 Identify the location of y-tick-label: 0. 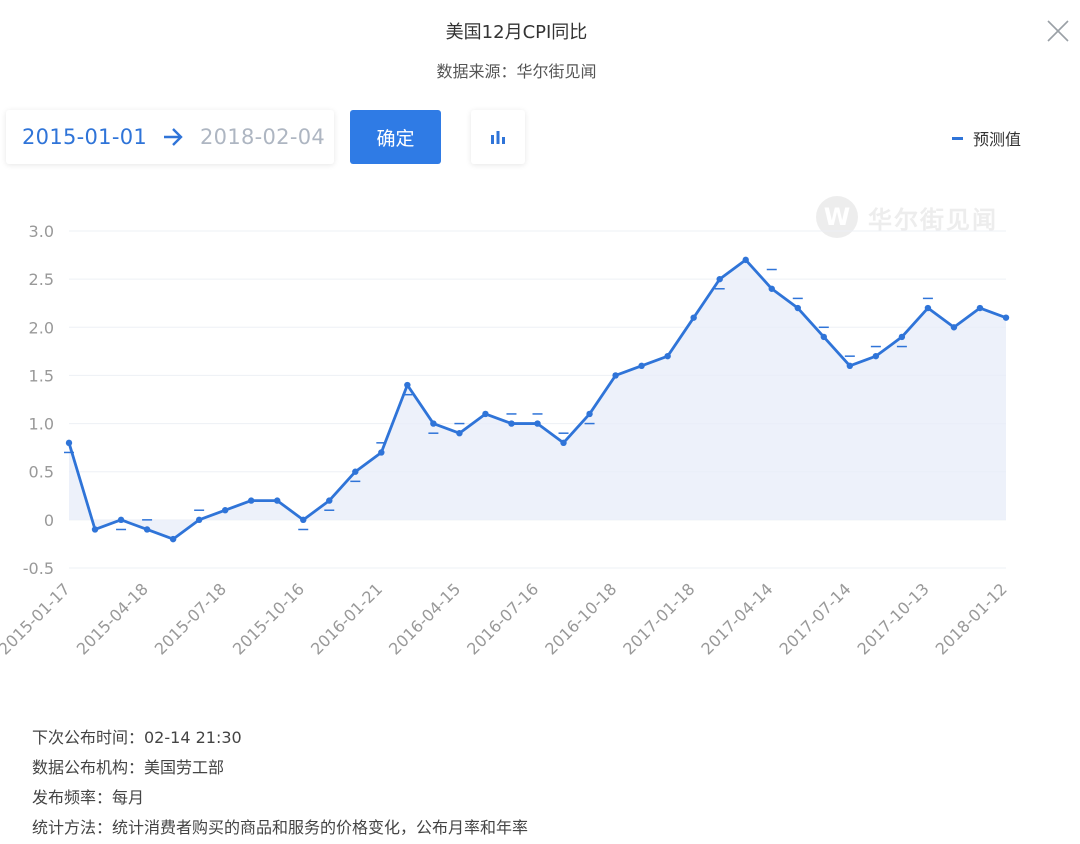
(49, 520).